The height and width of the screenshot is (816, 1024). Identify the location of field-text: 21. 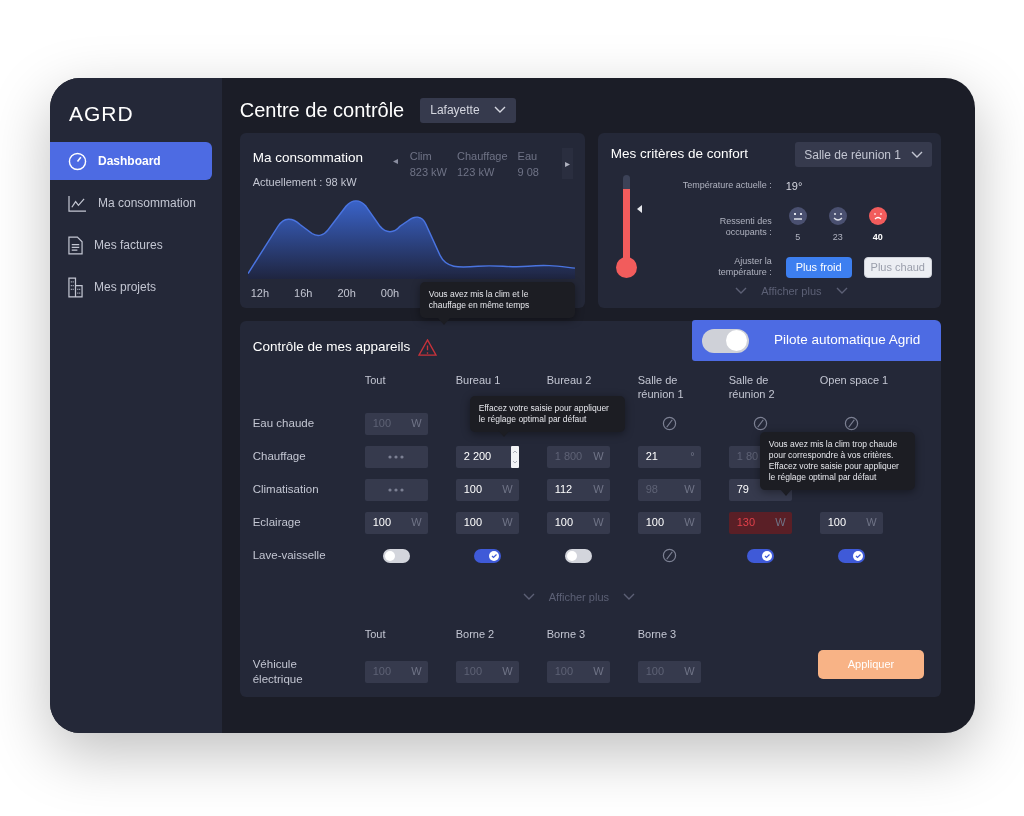
(651, 457).